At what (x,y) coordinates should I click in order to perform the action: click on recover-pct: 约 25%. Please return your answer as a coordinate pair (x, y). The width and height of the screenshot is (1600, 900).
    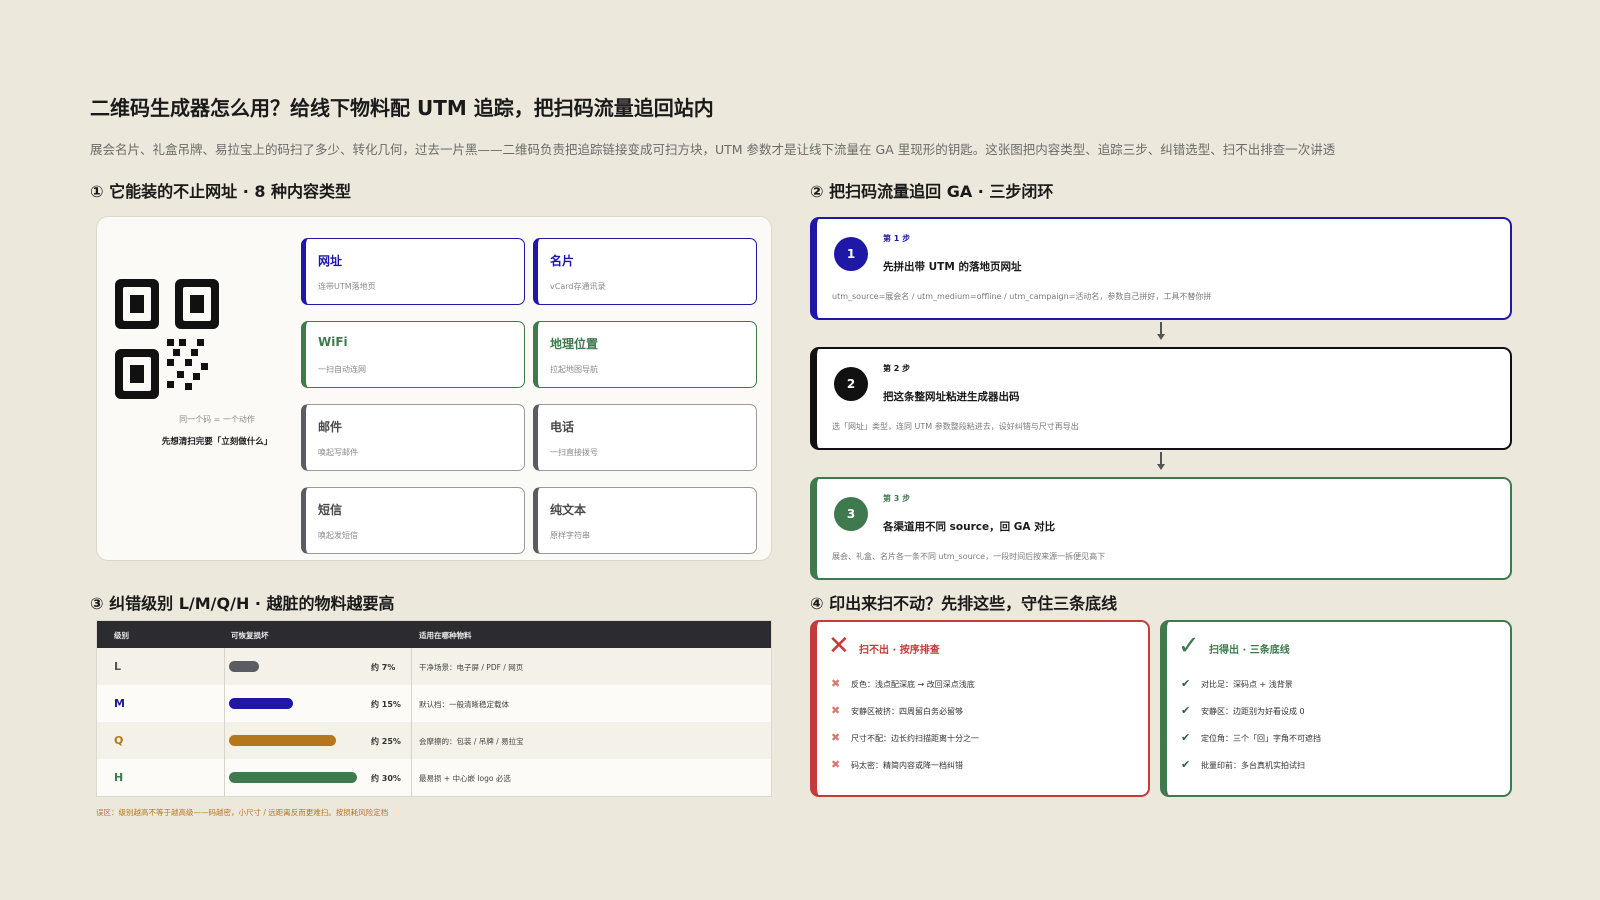
    Looking at the image, I should click on (386, 741).